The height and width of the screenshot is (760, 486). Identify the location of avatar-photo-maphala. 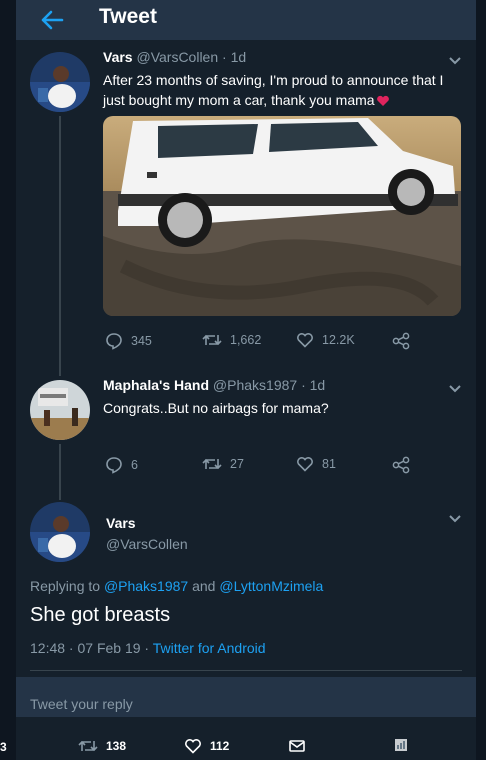
(60, 410).